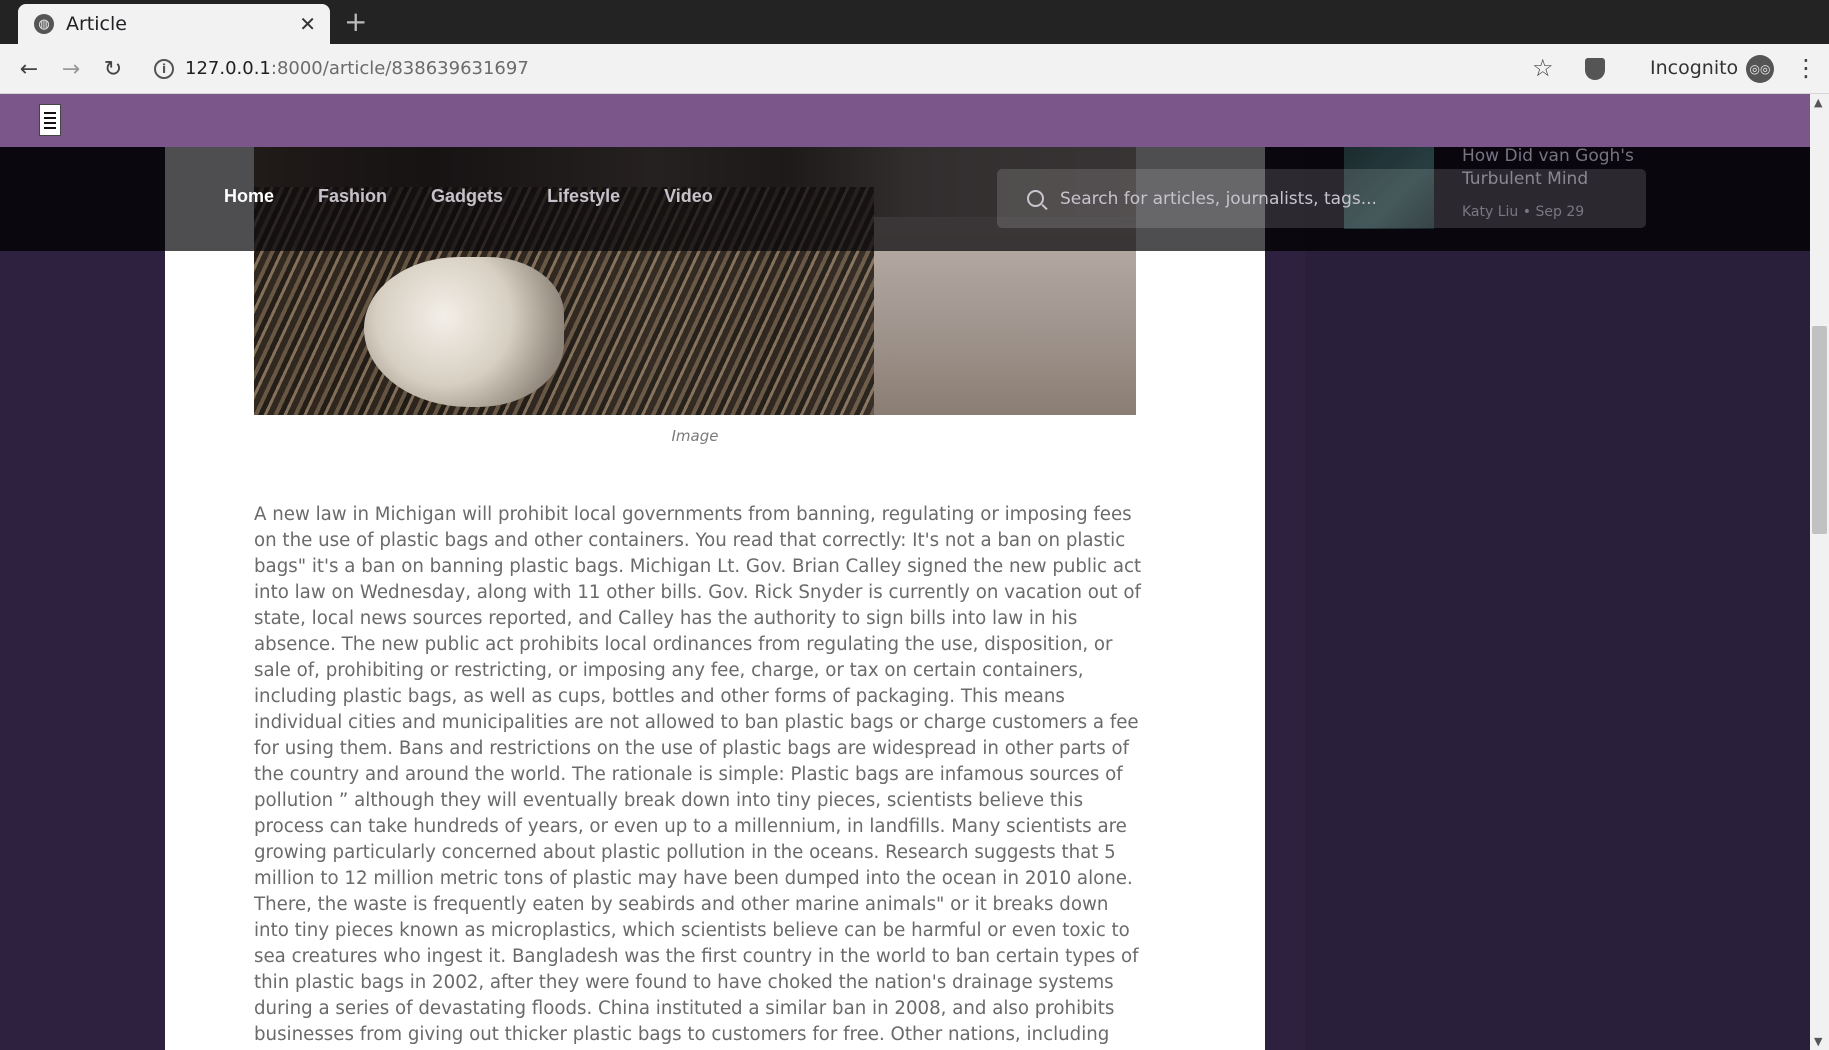 Image resolution: width=1829 pixels, height=1050 pixels. Describe the element at coordinates (1819, 572) in the screenshot. I see `page-scrollbar: ▲ ▼` at that location.